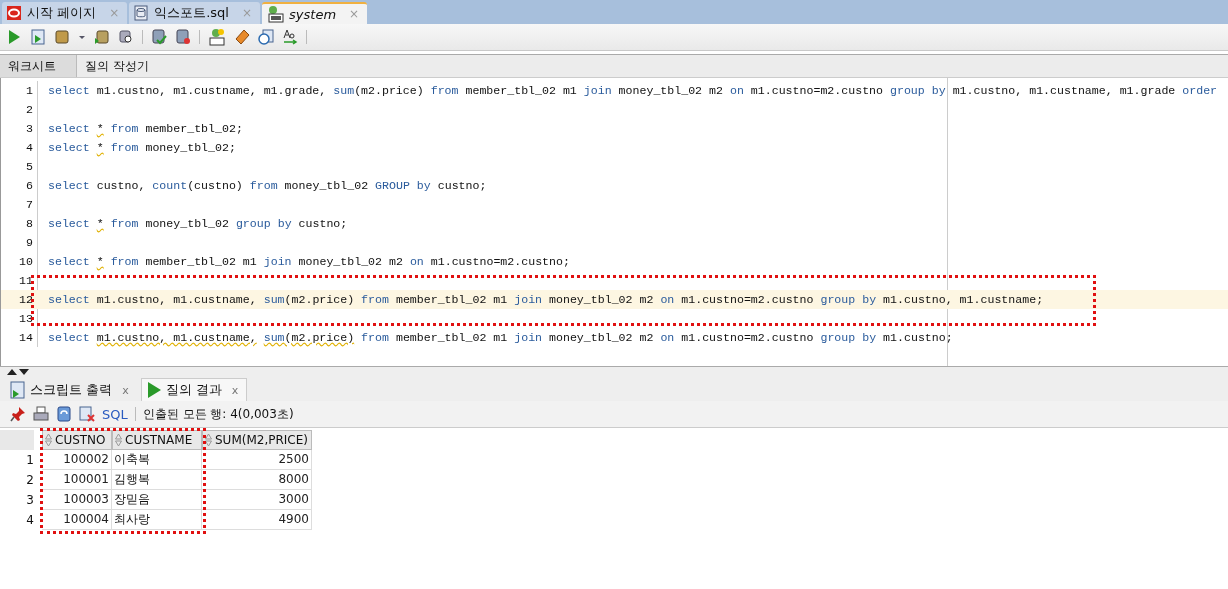 The height and width of the screenshot is (589, 1228). What do you see at coordinates (275, 14) in the screenshot?
I see `sql-database-icon` at bounding box center [275, 14].